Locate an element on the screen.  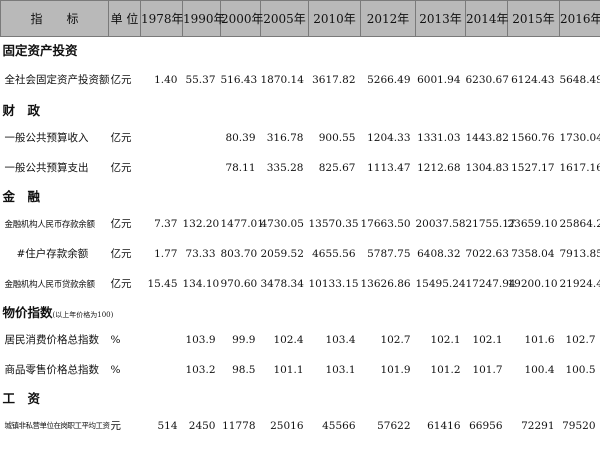
cell-value: 825.67 is located at coordinates (337, 167).